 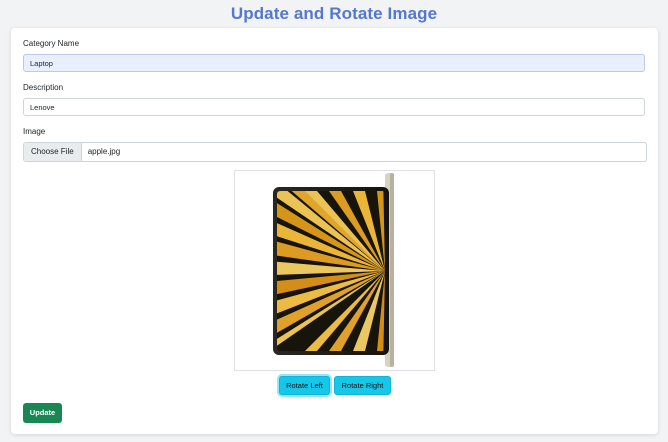 I want to click on file-name: apple.jpg, so click(x=104, y=151).